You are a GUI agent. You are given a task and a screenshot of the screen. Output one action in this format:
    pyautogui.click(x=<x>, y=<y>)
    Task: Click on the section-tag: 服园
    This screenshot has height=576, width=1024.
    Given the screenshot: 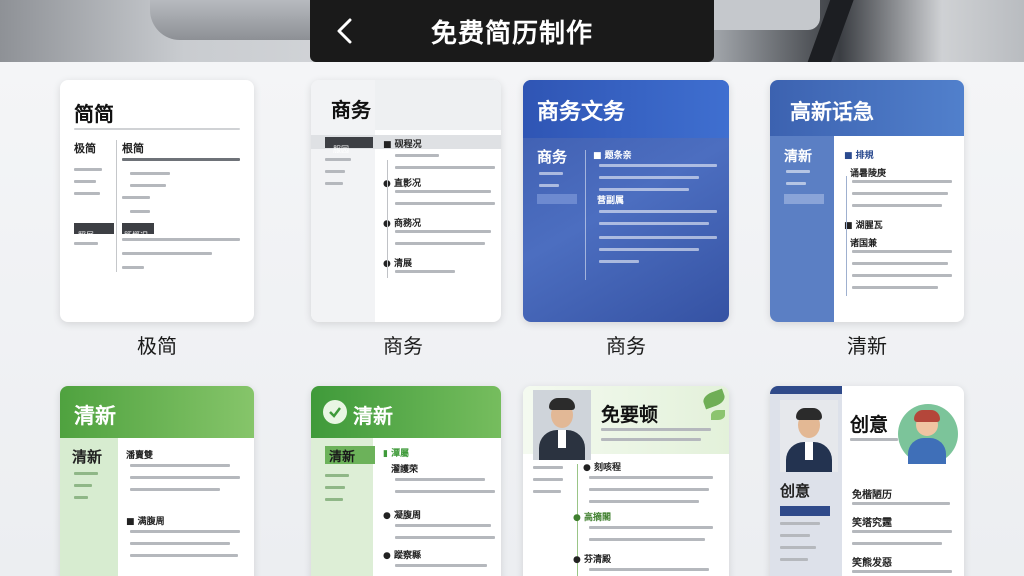 What is the action you would take?
    pyautogui.click(x=349, y=145)
    